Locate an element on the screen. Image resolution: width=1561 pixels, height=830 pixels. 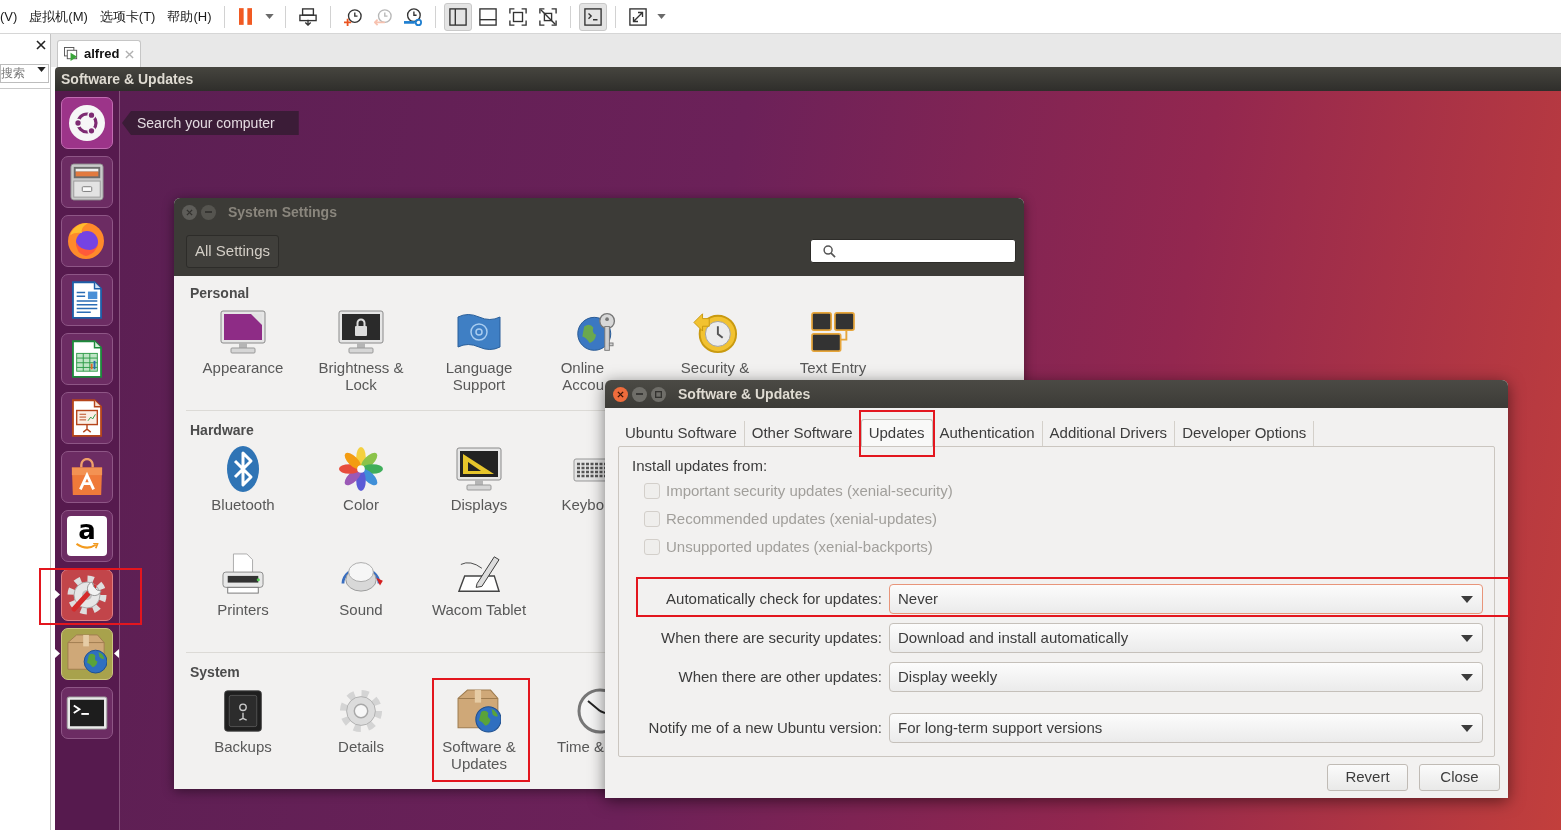
safe-icon is located at coordinates (243, 711).